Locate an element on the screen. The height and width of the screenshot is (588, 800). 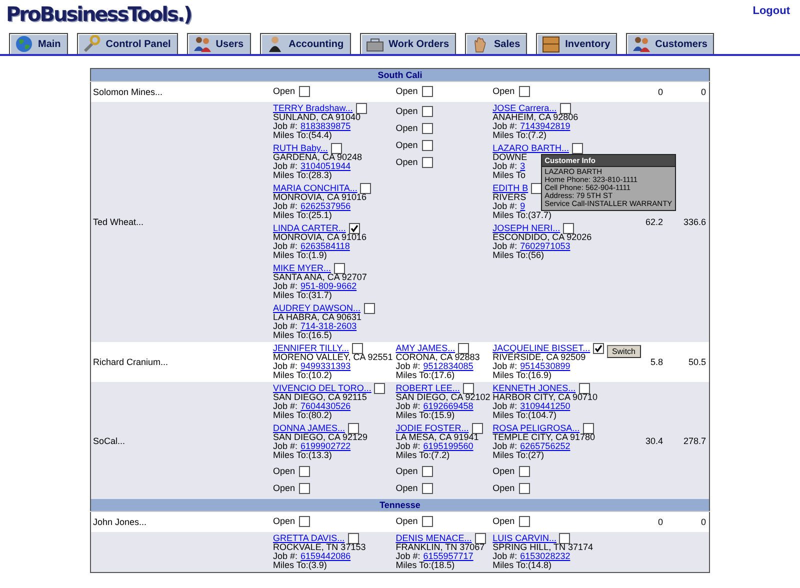
nav-tab: Control Panel is located at coordinates (127, 43).